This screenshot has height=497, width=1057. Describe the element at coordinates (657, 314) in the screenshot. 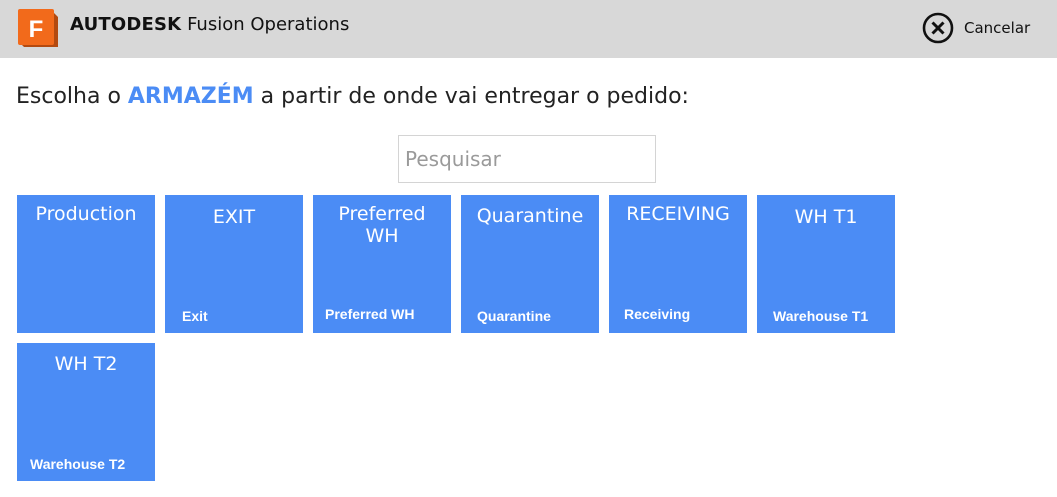

I see `warehouse-description: Receiving` at that location.